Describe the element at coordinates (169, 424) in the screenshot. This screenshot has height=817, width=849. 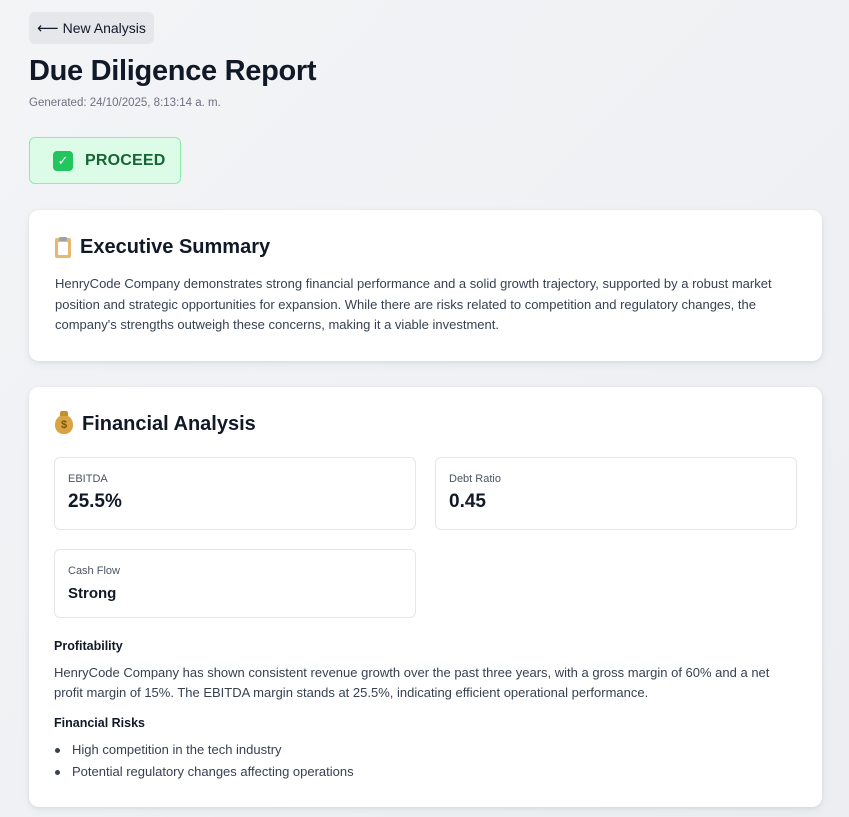
I see `financial-analysis-title: Financial Analysis` at that location.